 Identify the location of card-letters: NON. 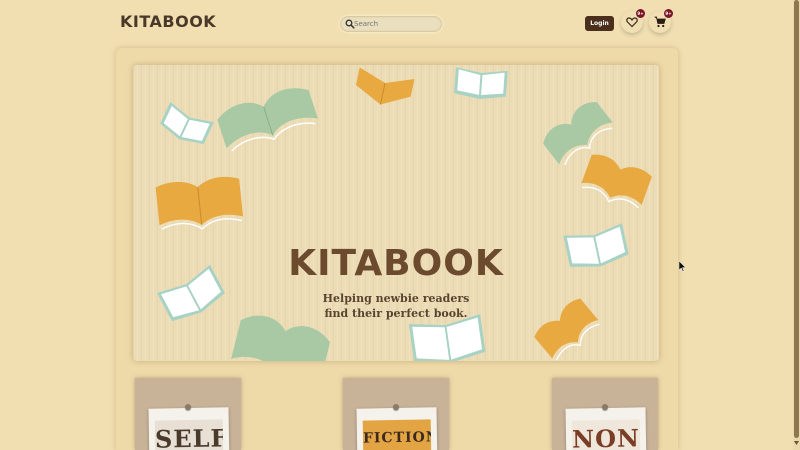
(606, 436).